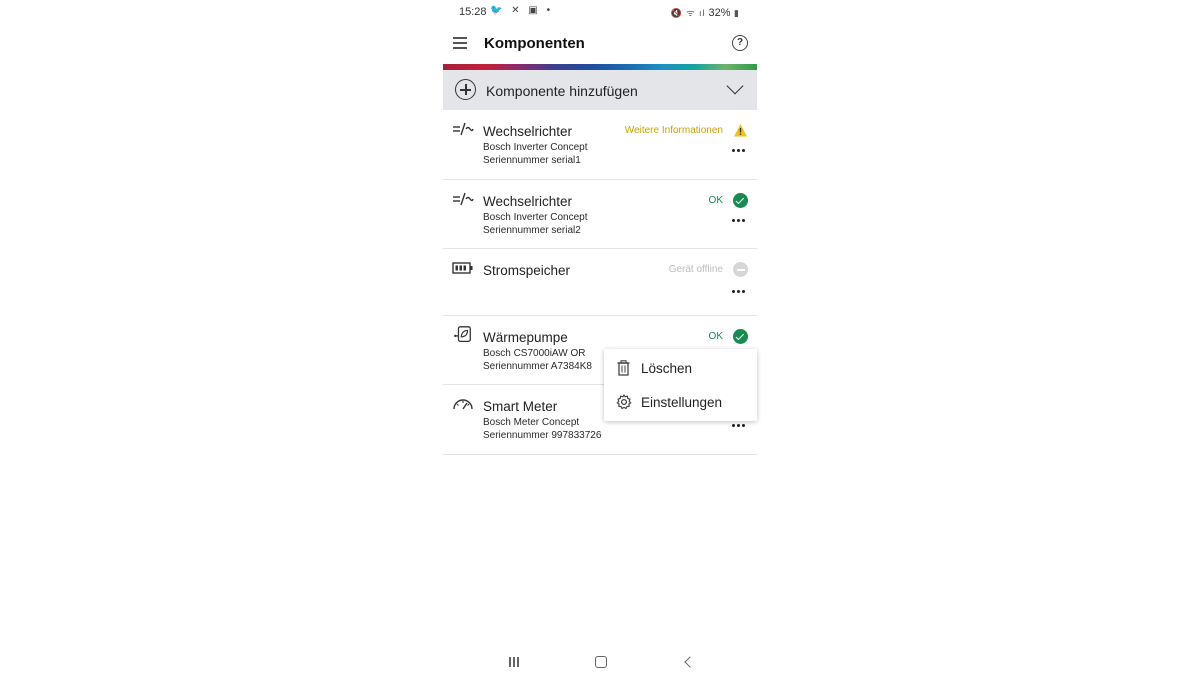 This screenshot has height=675, width=1200. What do you see at coordinates (623, 368) in the screenshot?
I see `trash-icon` at bounding box center [623, 368].